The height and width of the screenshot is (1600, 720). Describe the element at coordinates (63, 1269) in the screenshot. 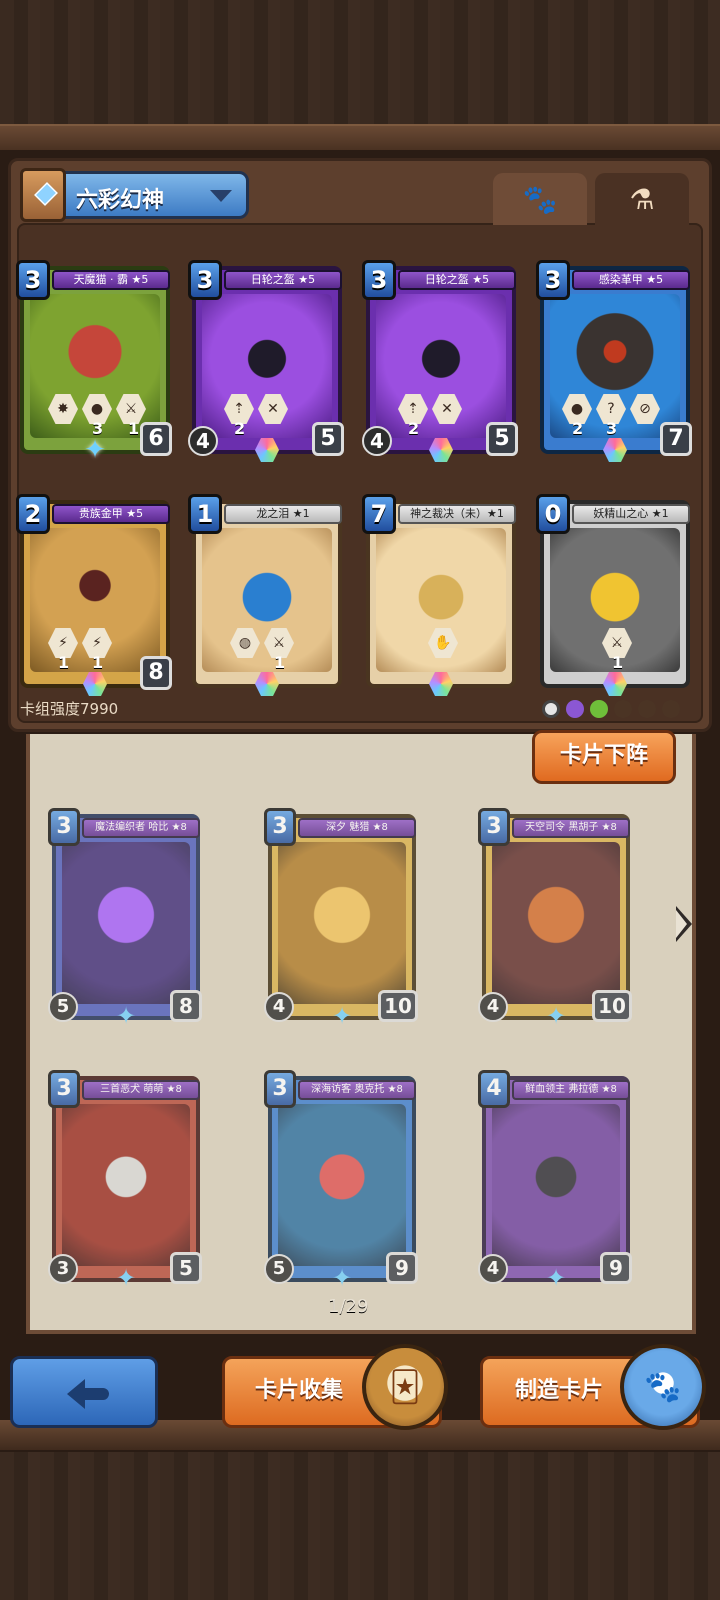

I see `card-left-stat: 3` at that location.